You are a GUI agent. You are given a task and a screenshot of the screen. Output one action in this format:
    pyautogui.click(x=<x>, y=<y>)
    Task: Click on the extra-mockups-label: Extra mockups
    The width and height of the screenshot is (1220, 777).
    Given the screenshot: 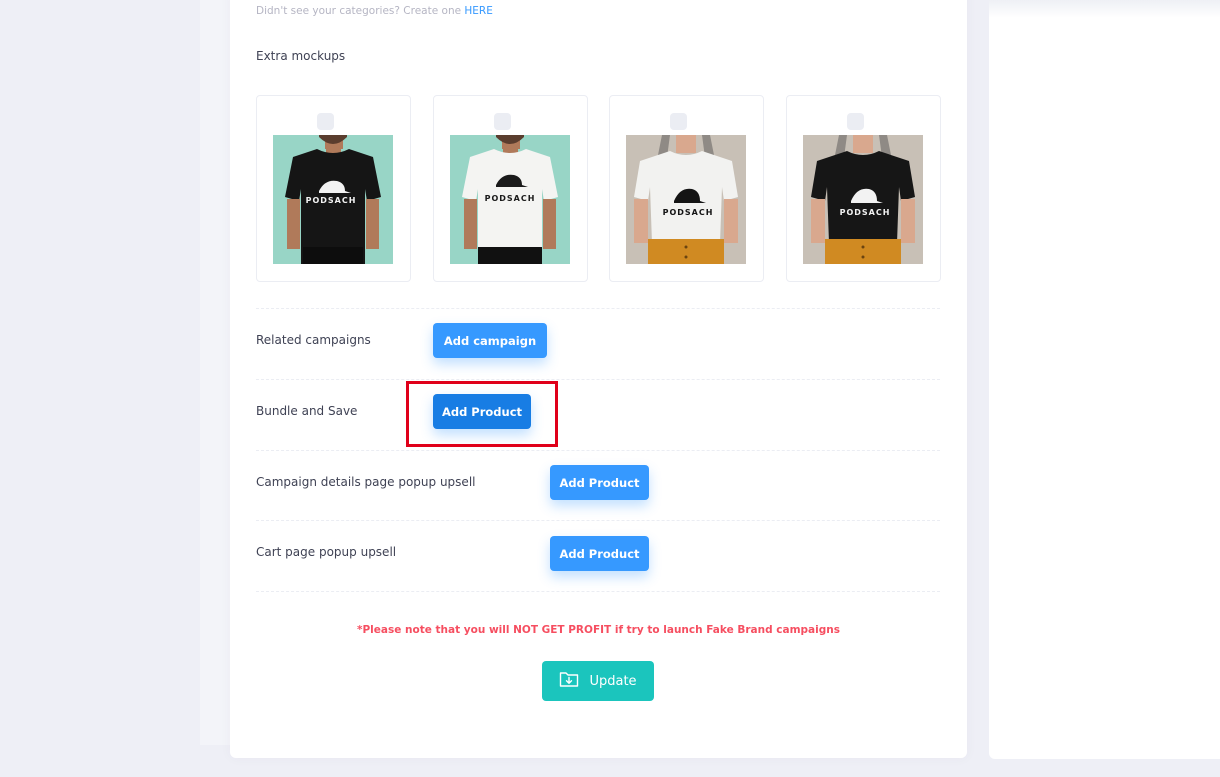 What is the action you would take?
    pyautogui.click(x=301, y=56)
    